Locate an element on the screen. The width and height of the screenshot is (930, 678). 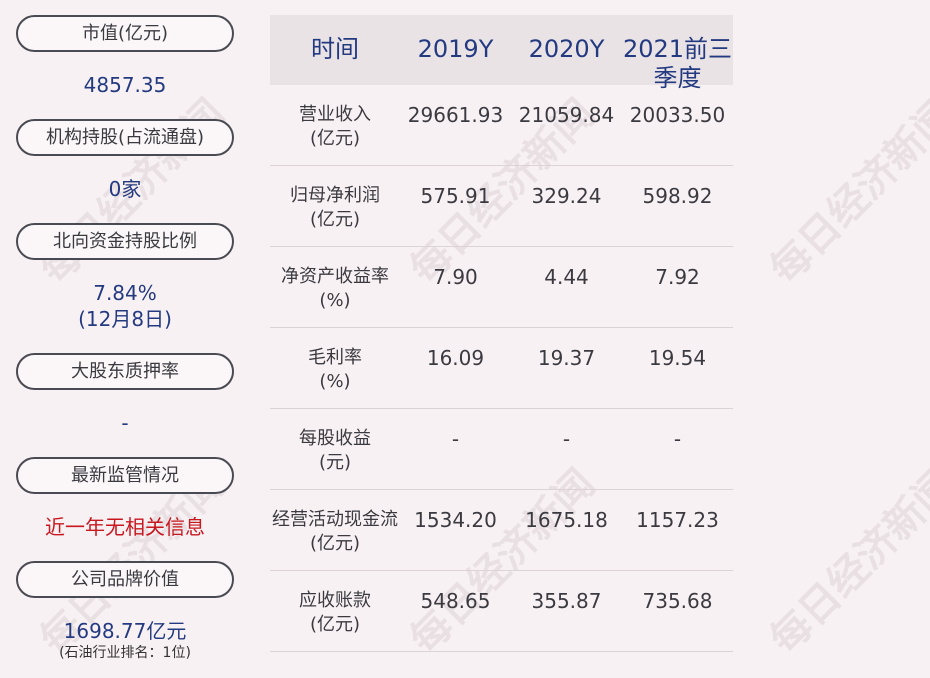
northbound-ratio-date: (12月8日) is located at coordinates (125, 319).